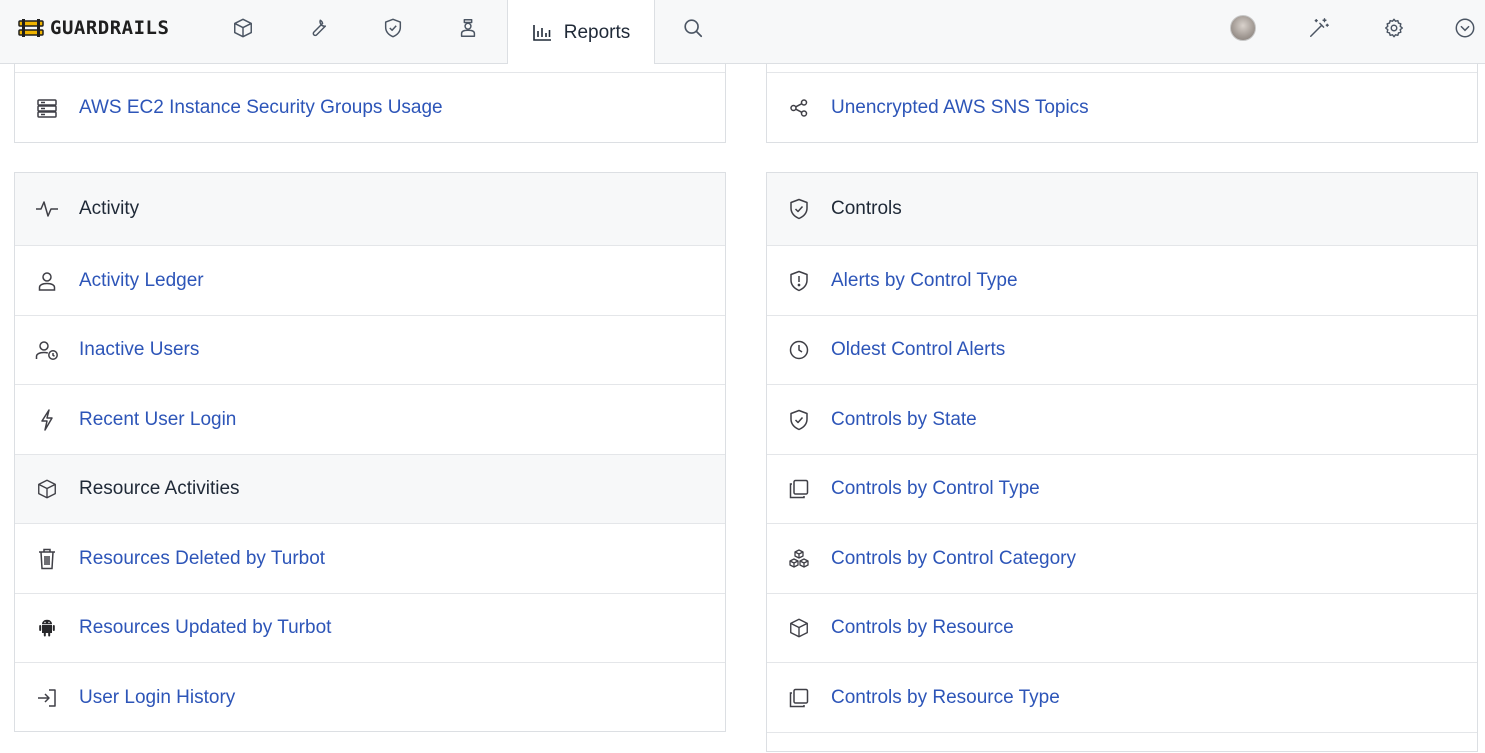 The height and width of the screenshot is (753, 1485). Describe the element at coordinates (318, 28) in the screenshot. I see `wrench-icon` at that location.